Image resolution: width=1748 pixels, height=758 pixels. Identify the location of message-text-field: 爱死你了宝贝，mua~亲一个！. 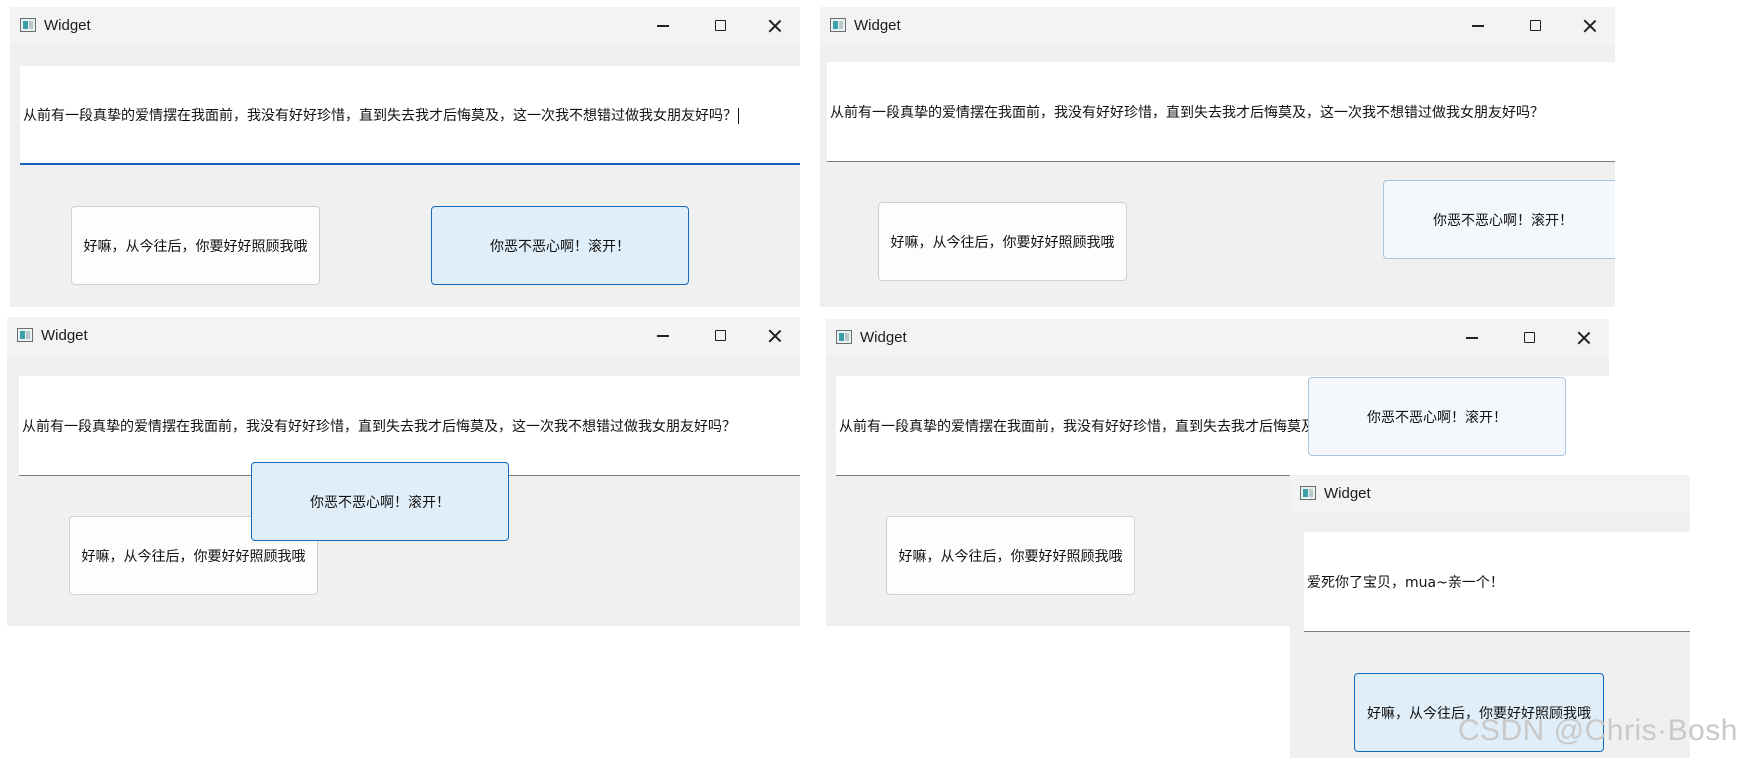
(1497, 582).